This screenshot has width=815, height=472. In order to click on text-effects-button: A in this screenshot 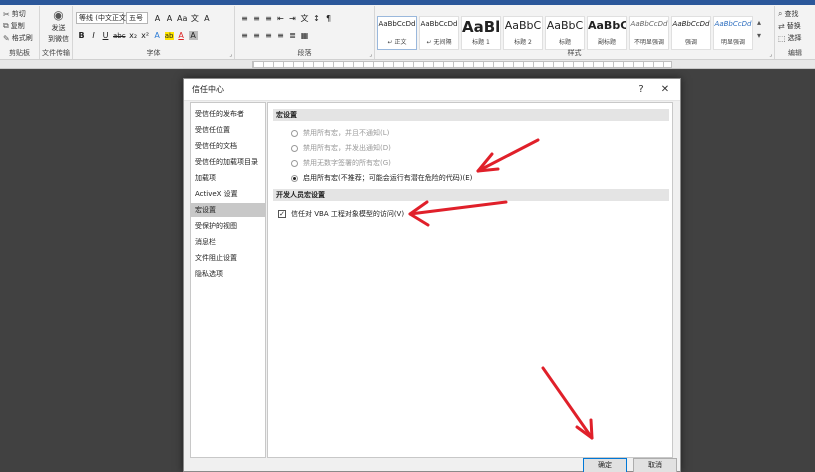, I will do `click(157, 35)`.